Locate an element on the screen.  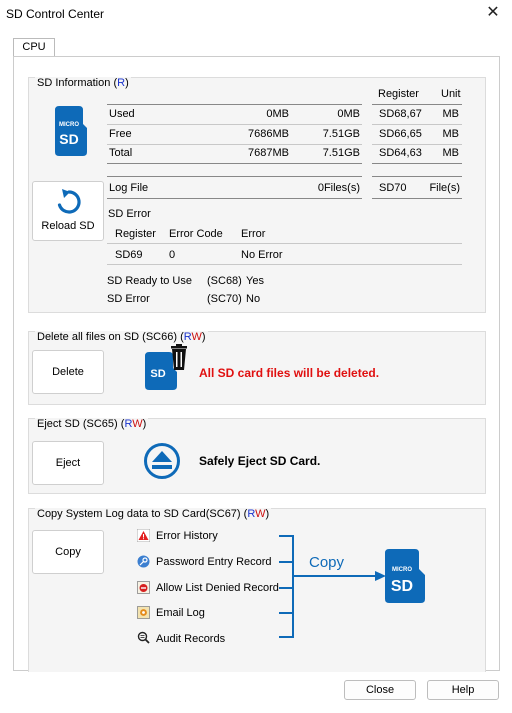
row-gb: 0MB is located at coordinates (348, 114).